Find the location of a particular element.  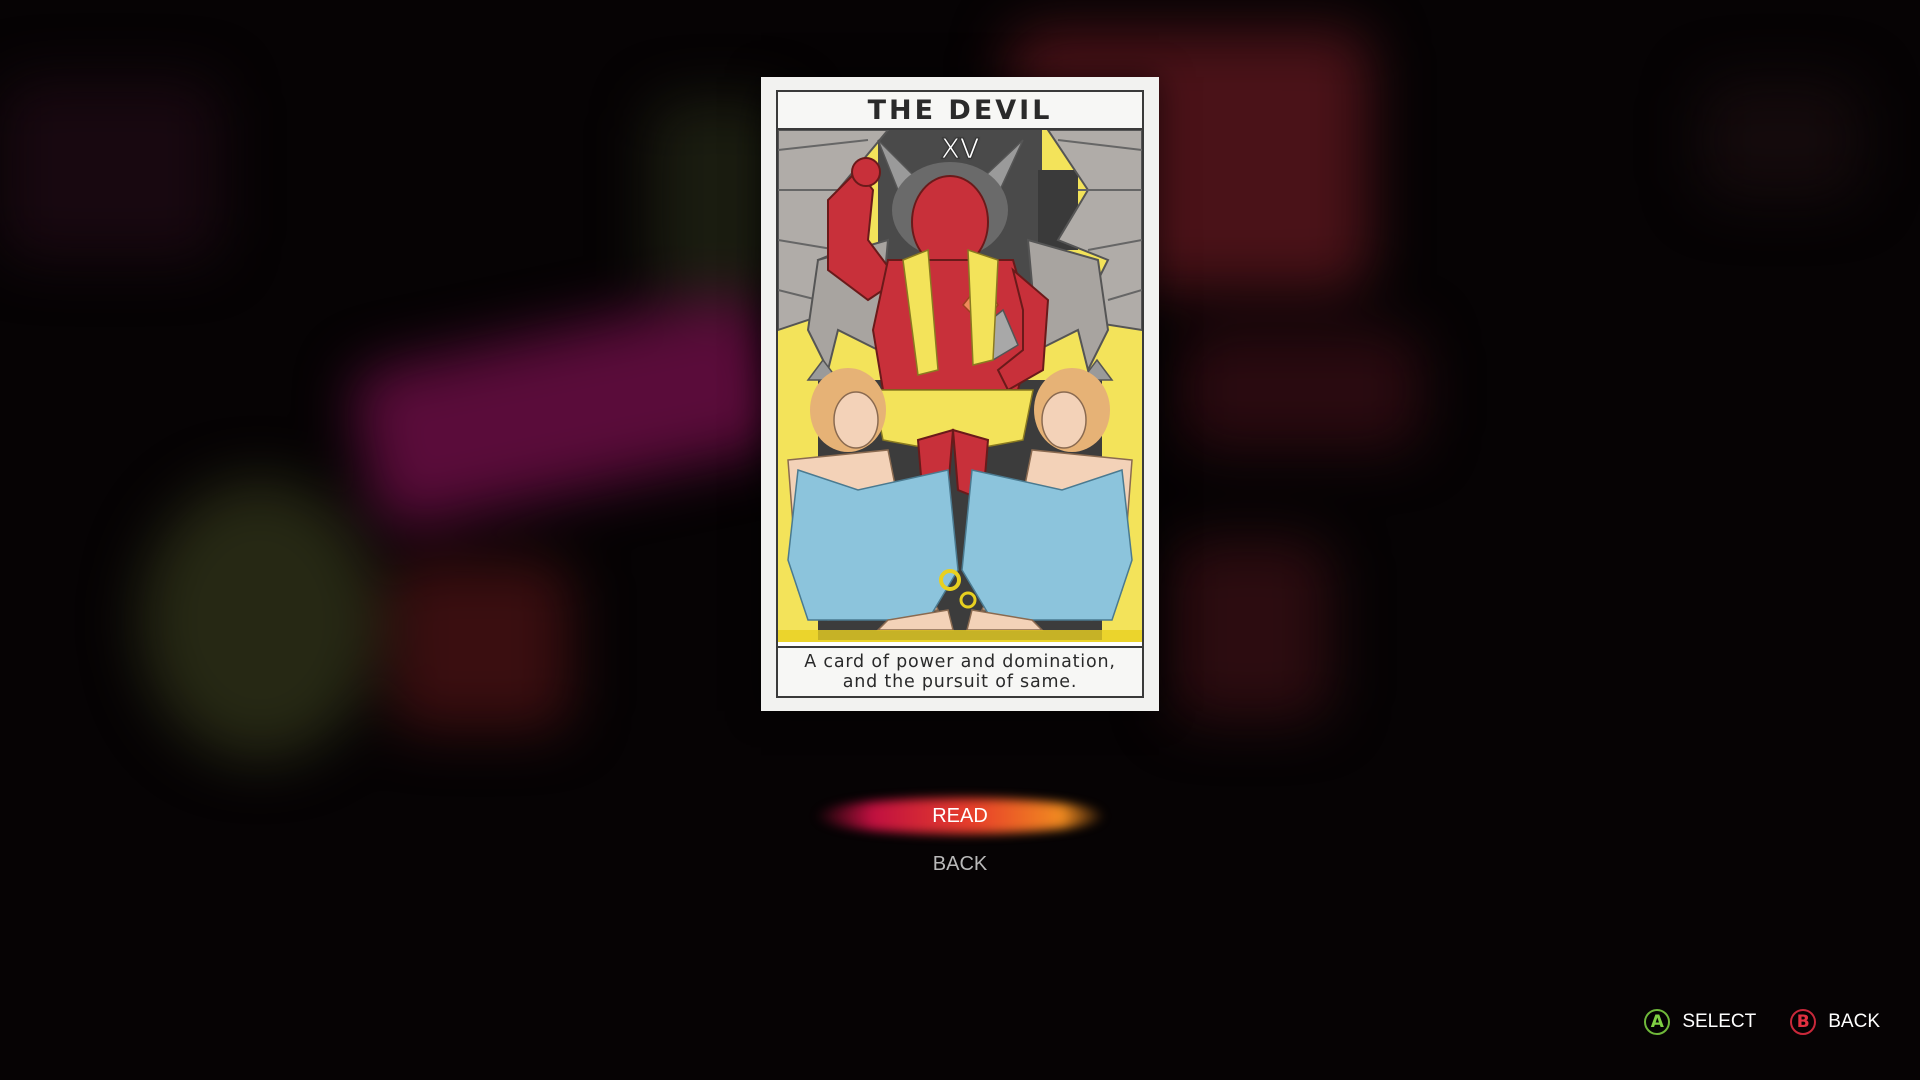

back-hint: B BACK is located at coordinates (1835, 1022).